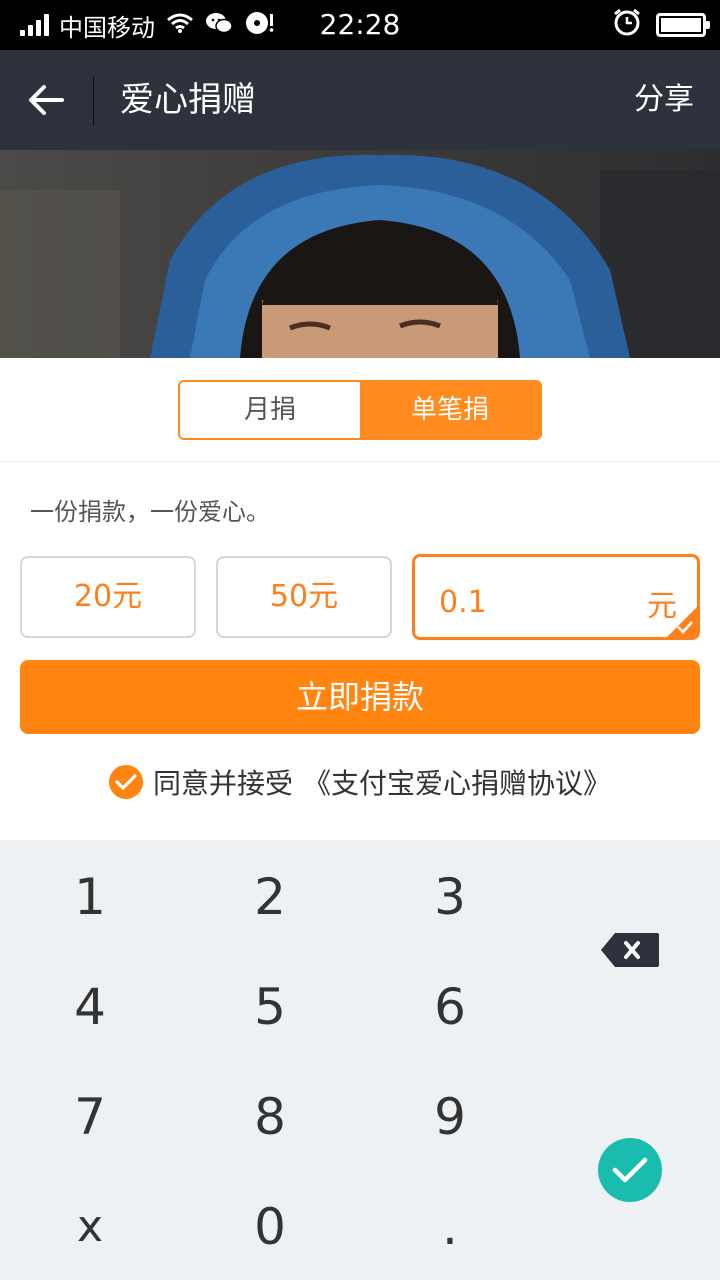  Describe the element at coordinates (450, 897) in the screenshot. I see `key-3: 3` at that location.